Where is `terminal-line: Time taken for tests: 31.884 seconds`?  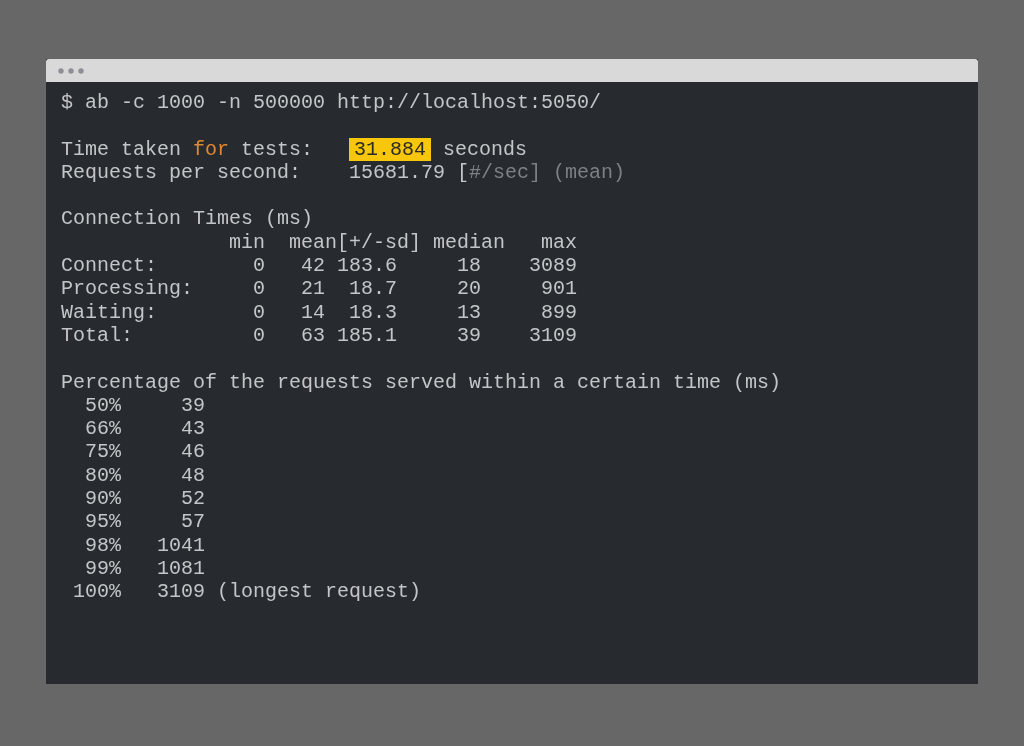 terminal-line: Time taken for tests: 31.884 seconds is located at coordinates (294, 149).